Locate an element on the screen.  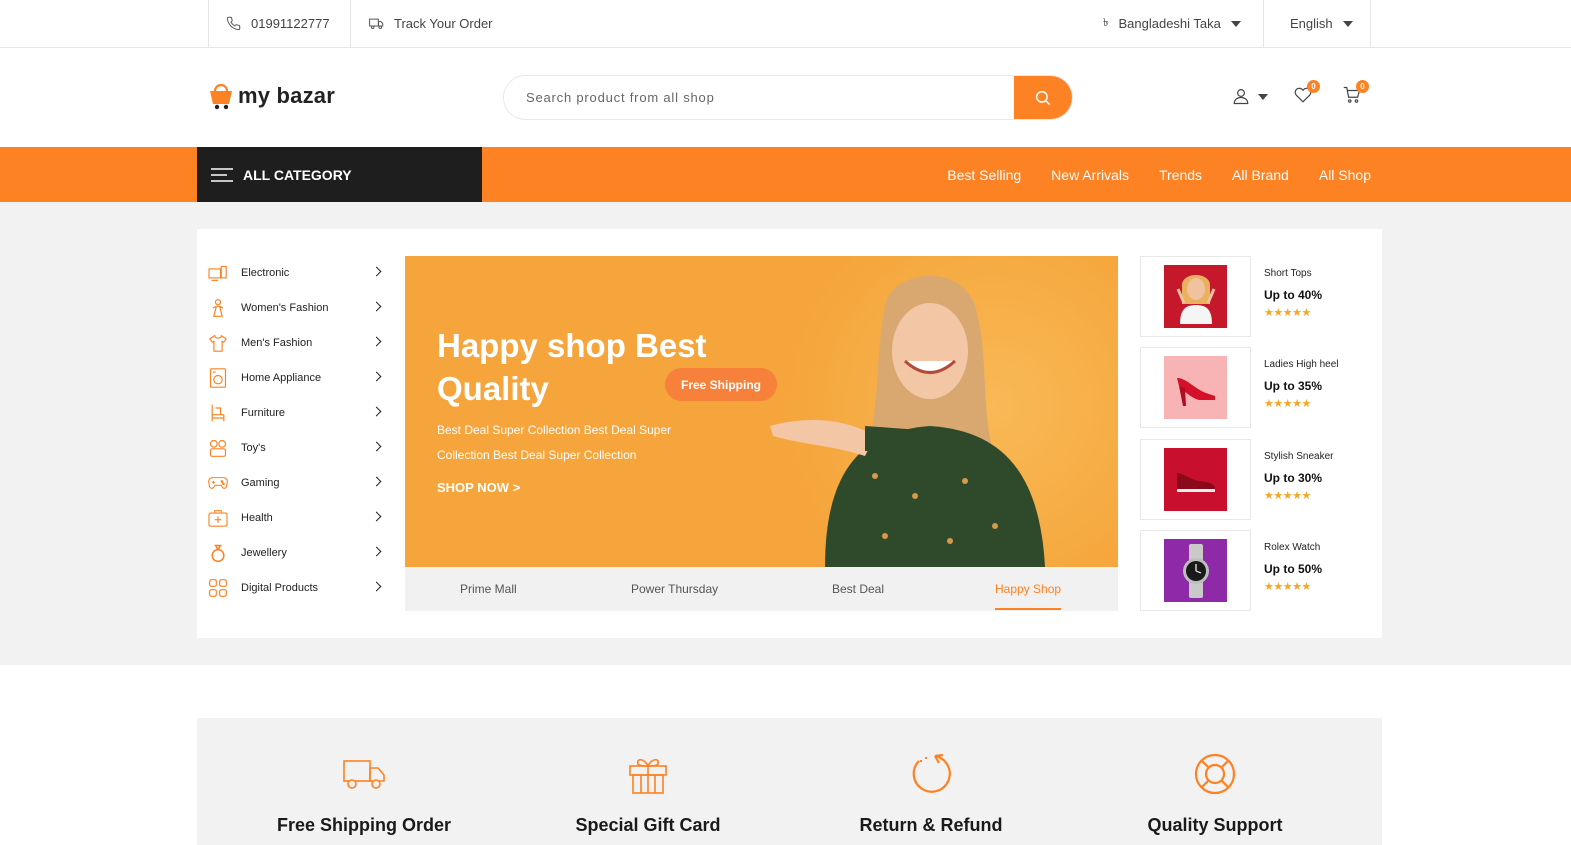
refund-icon is located at coordinates (931, 774).